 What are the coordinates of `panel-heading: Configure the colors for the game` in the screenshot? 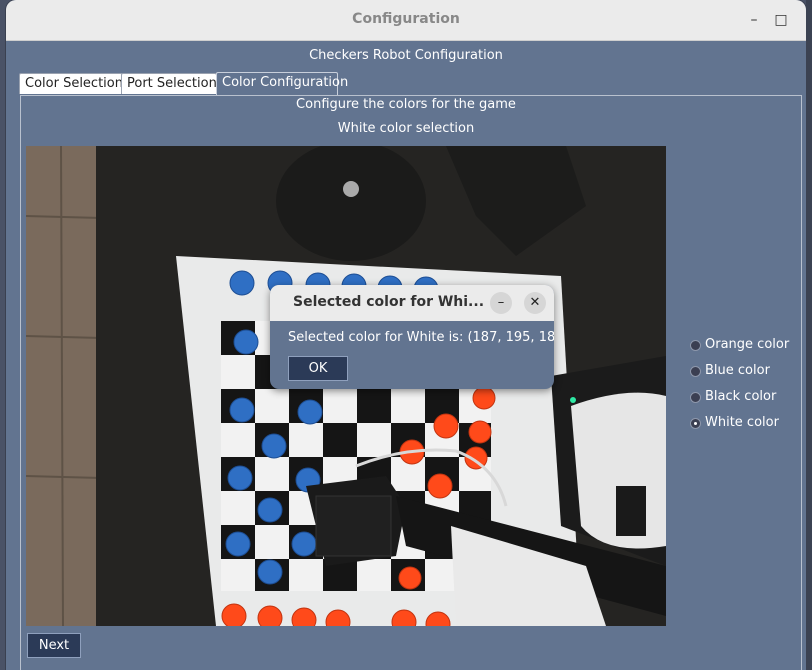 It's located at (406, 104).